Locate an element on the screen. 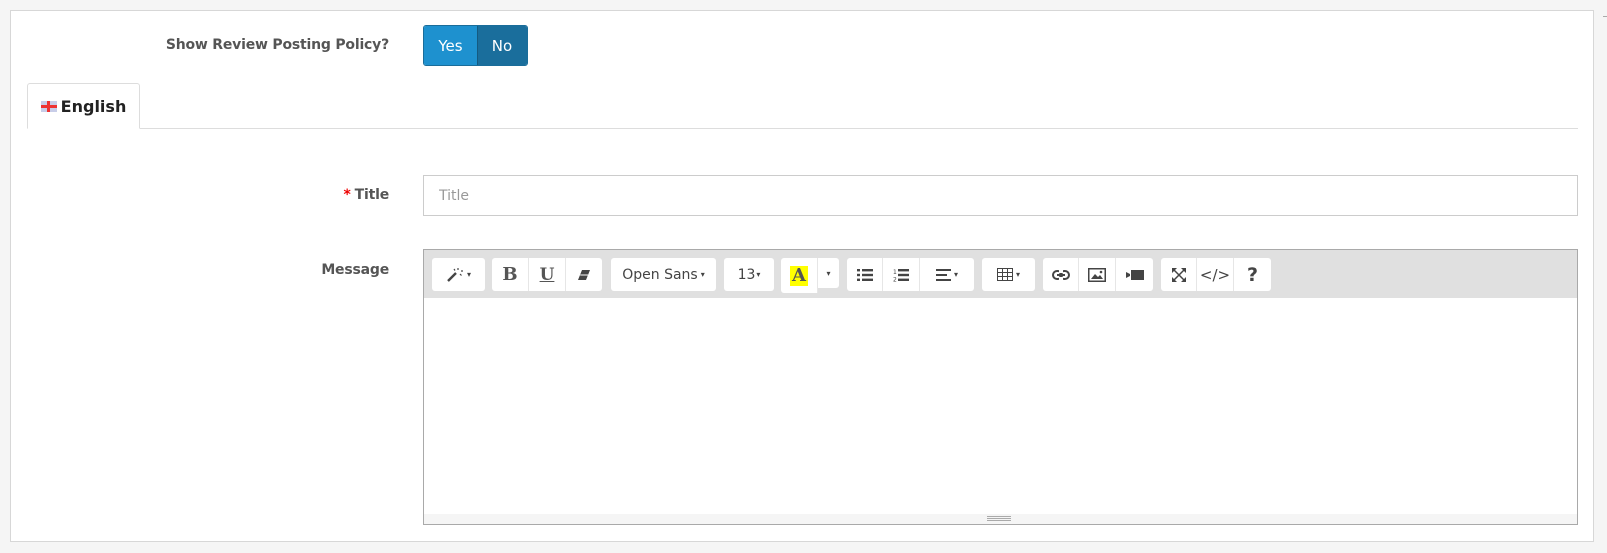  fullscreen-icon is located at coordinates (1178, 274).